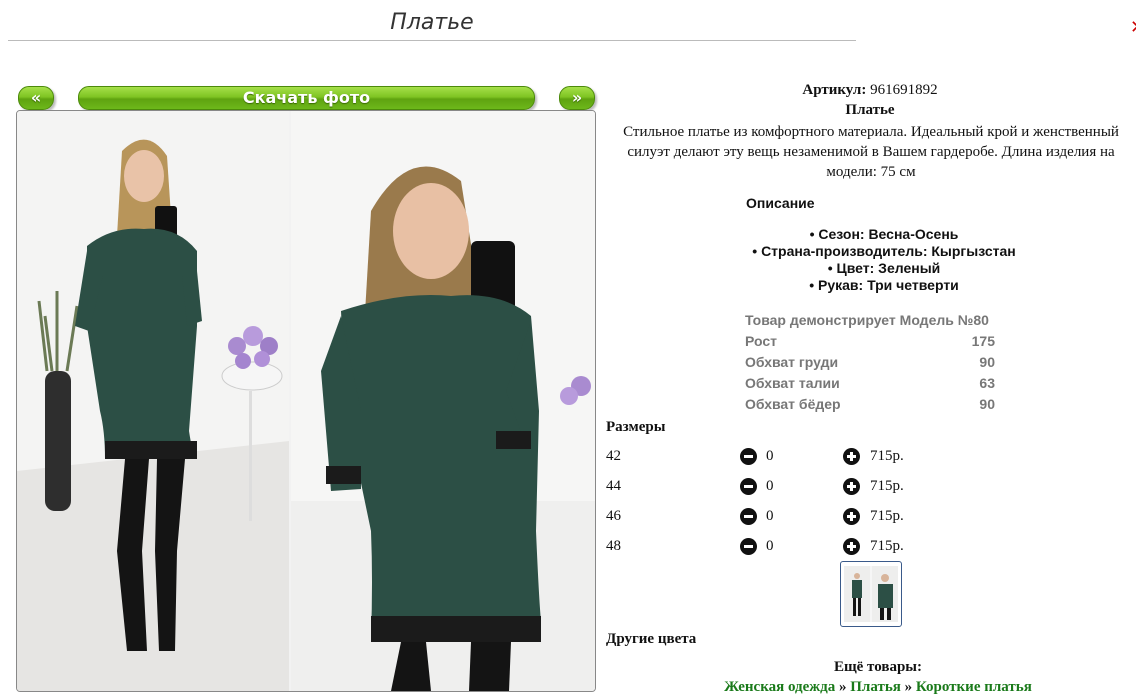 Image resolution: width=1136 pixels, height=700 pixels. What do you see at coordinates (904, 90) in the screenshot?
I see `article-value: 961691892` at bounding box center [904, 90].